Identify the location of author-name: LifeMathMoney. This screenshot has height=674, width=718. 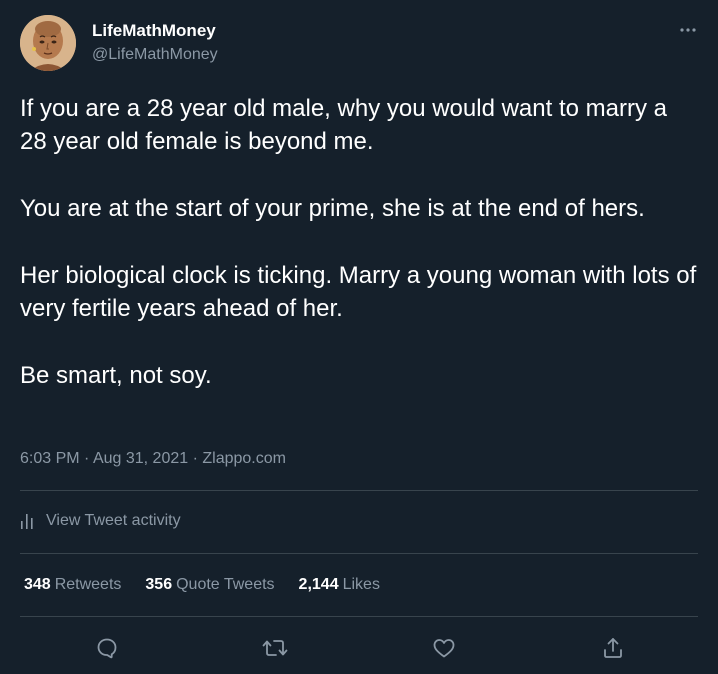
(154, 31).